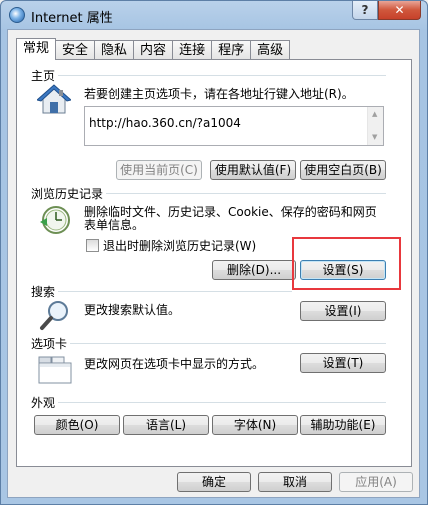 The image size is (428, 505). I want to click on search-settings-button: 设置(I), so click(343, 311).